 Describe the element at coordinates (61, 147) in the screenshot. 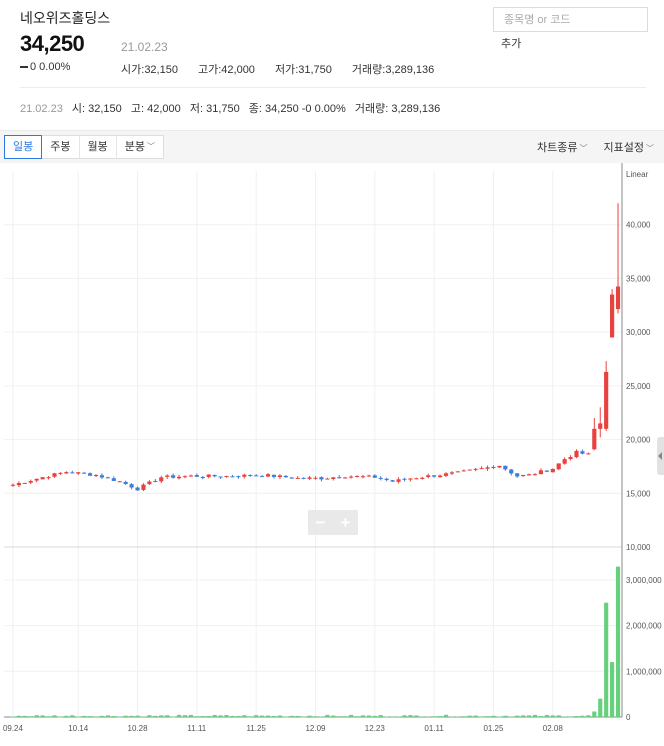

I see `tab-weekly: 주봉` at that location.